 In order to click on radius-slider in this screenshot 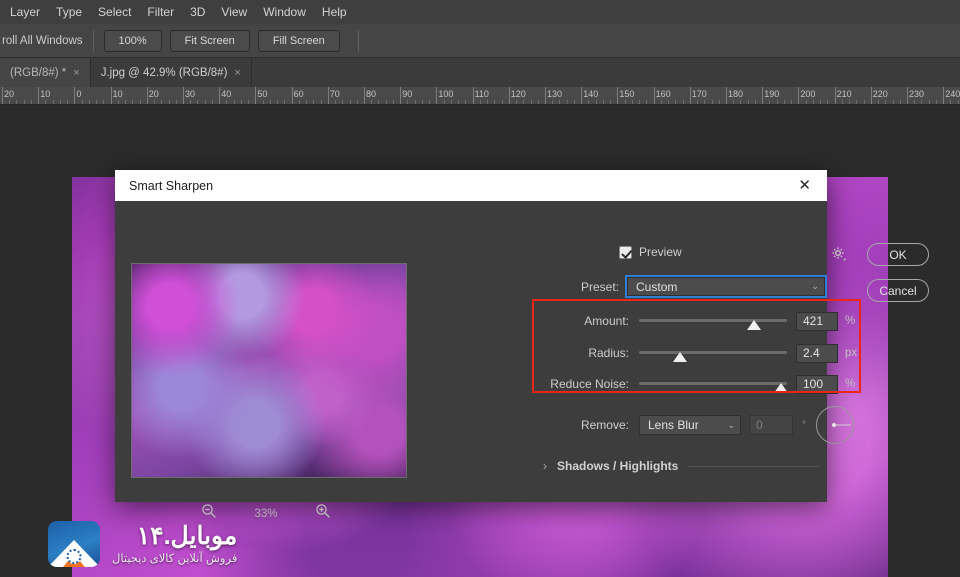, I will do `click(713, 353)`.